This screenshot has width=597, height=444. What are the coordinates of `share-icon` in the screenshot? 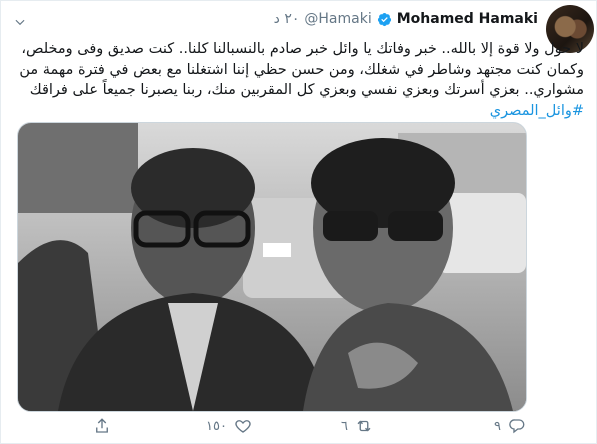 It's located at (102, 425).